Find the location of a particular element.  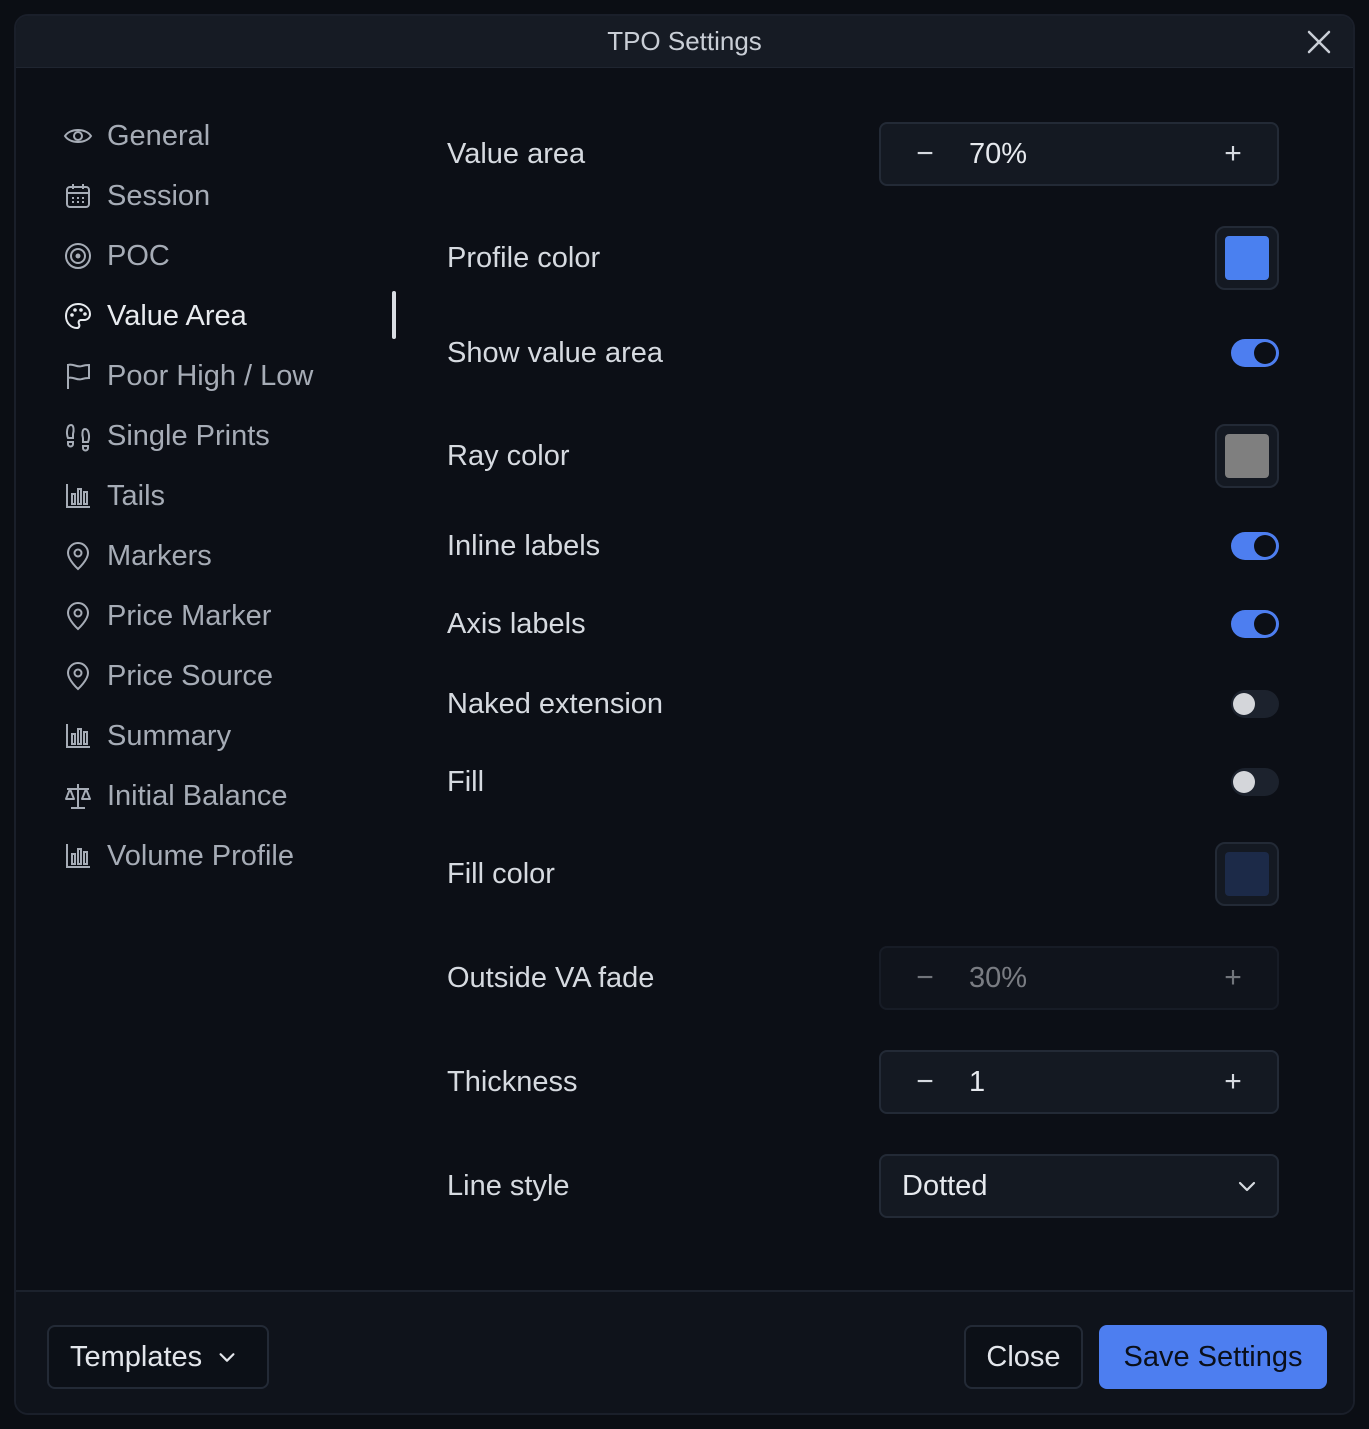

row-profile-color: Profile color is located at coordinates (863, 258).